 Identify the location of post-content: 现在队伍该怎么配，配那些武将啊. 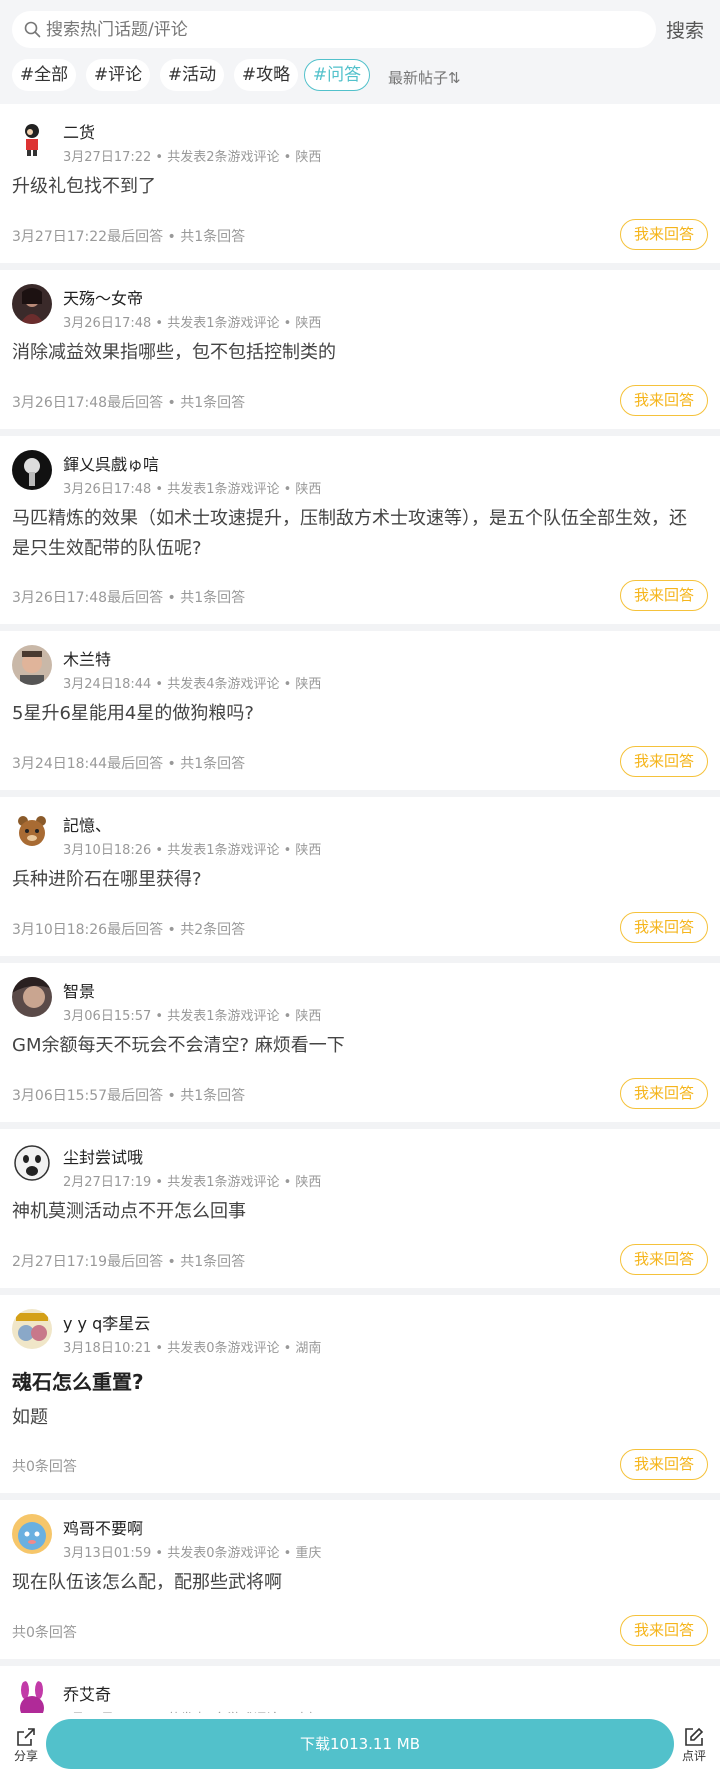
(357, 1583).